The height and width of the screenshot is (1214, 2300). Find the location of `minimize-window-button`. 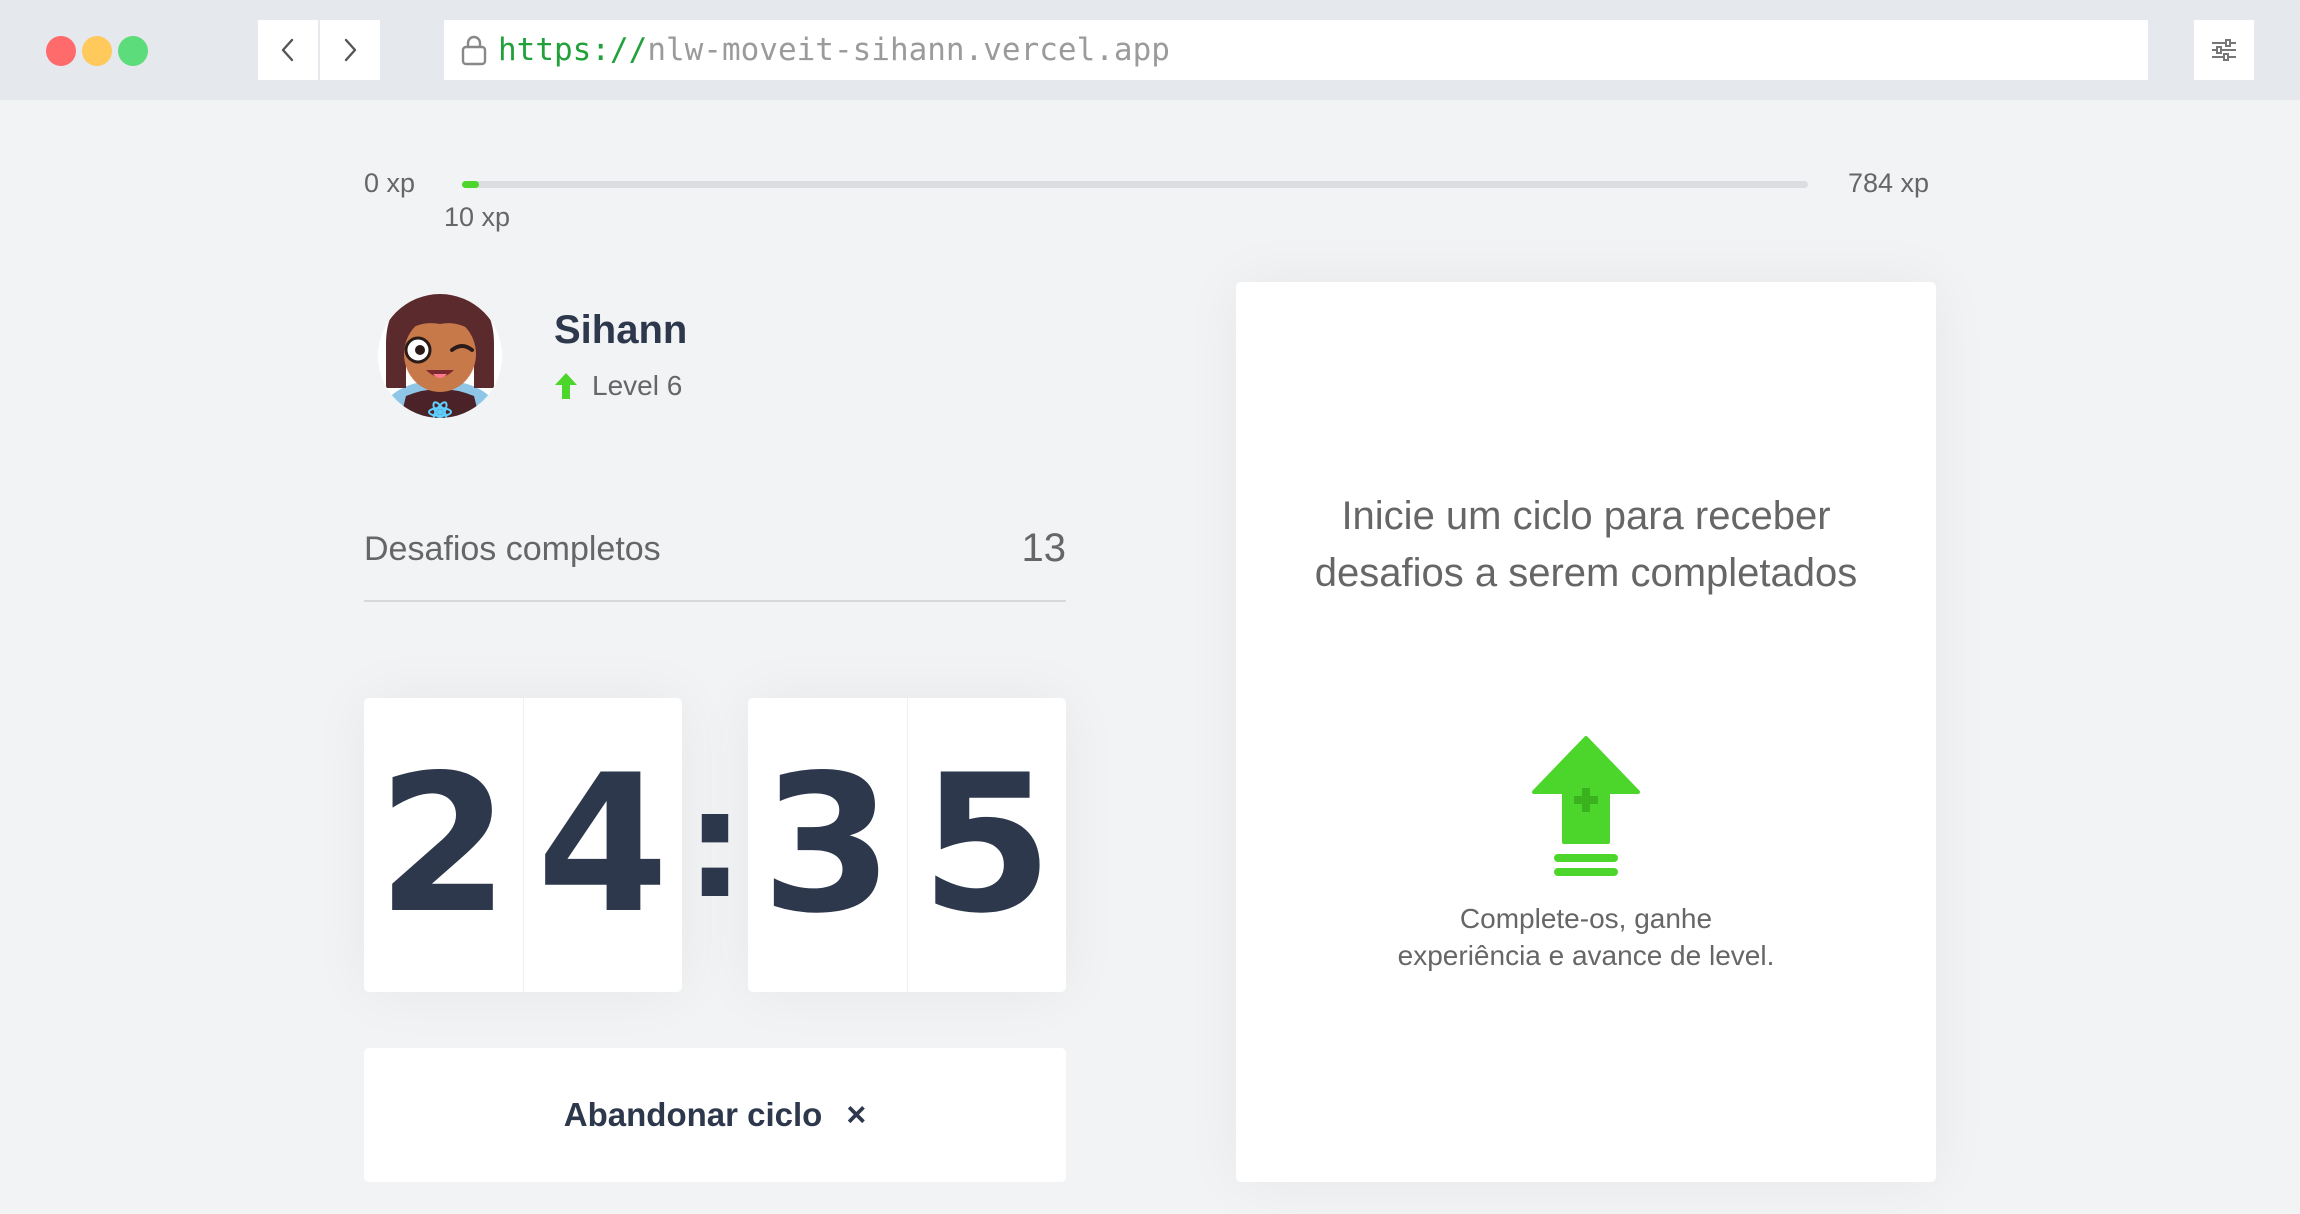

minimize-window-button is located at coordinates (97, 51).